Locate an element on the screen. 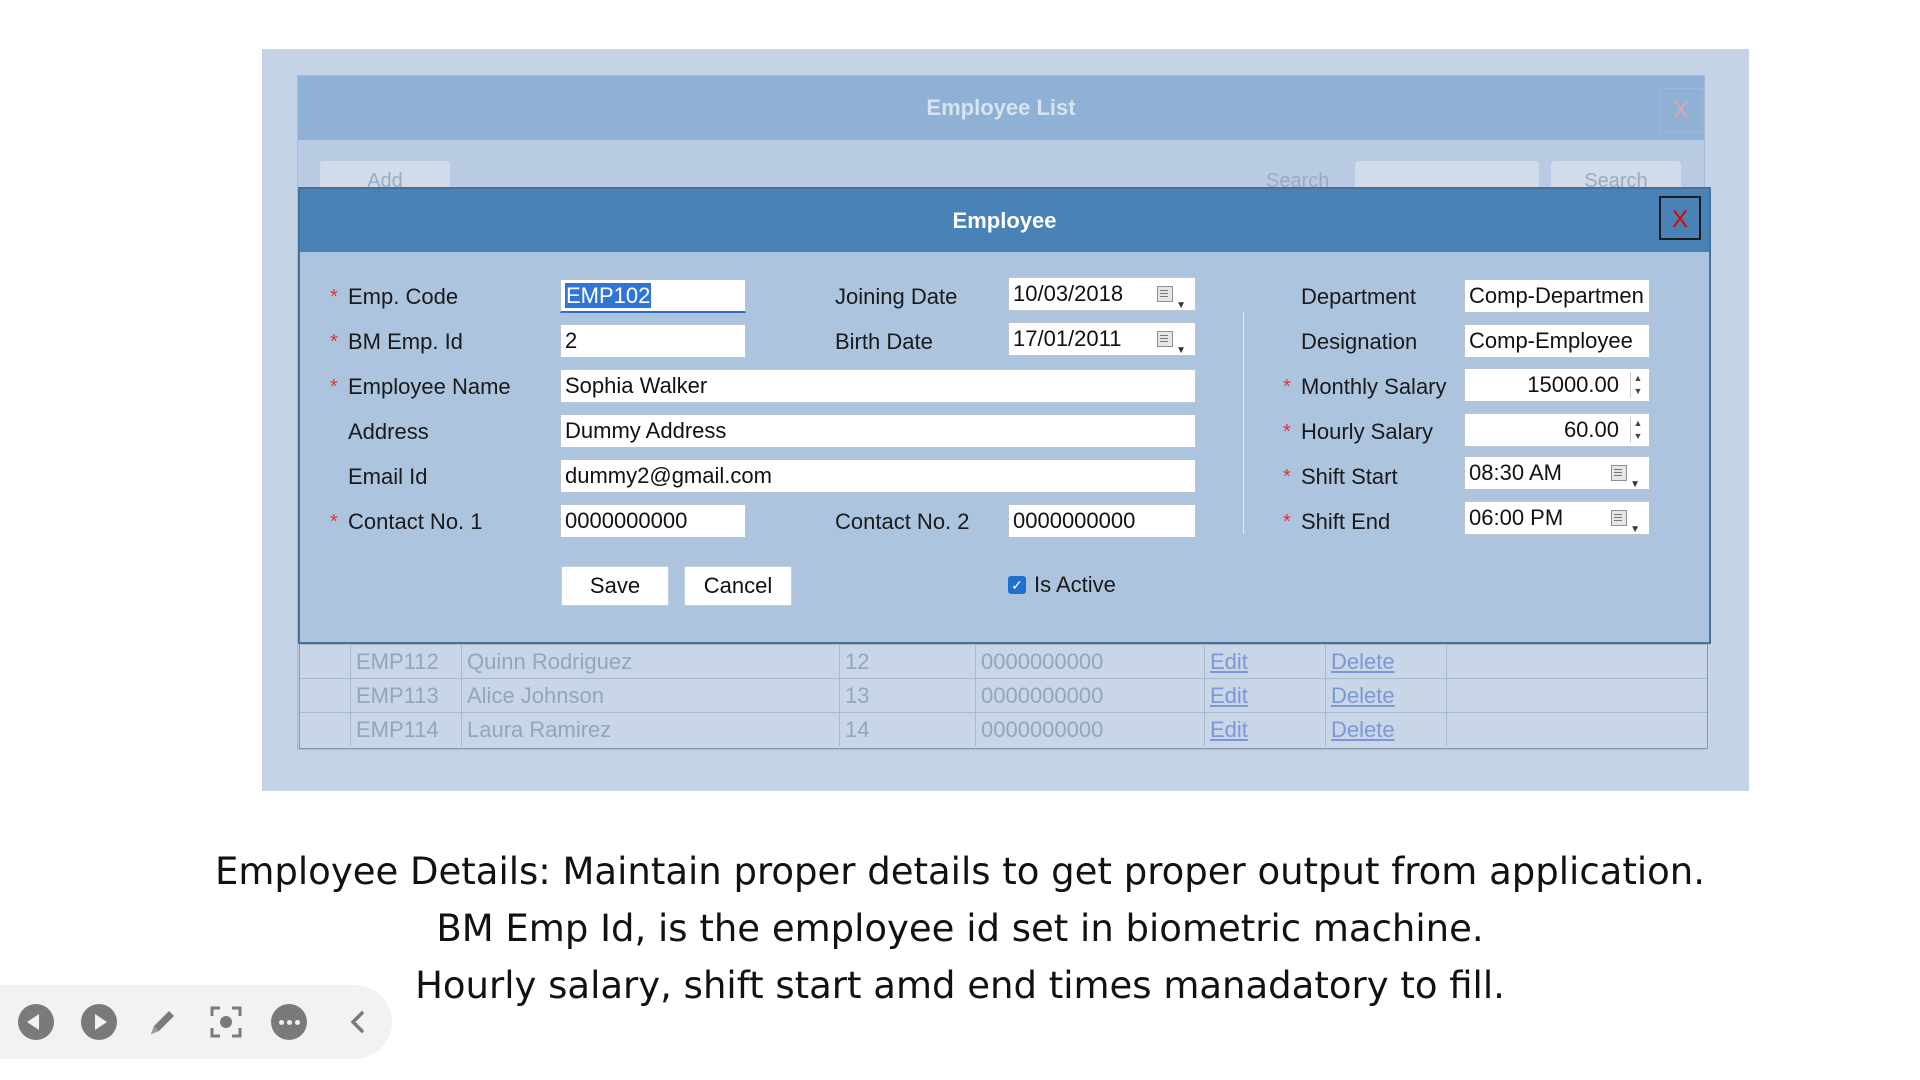  list-close-button: X is located at coordinates (1681, 110).